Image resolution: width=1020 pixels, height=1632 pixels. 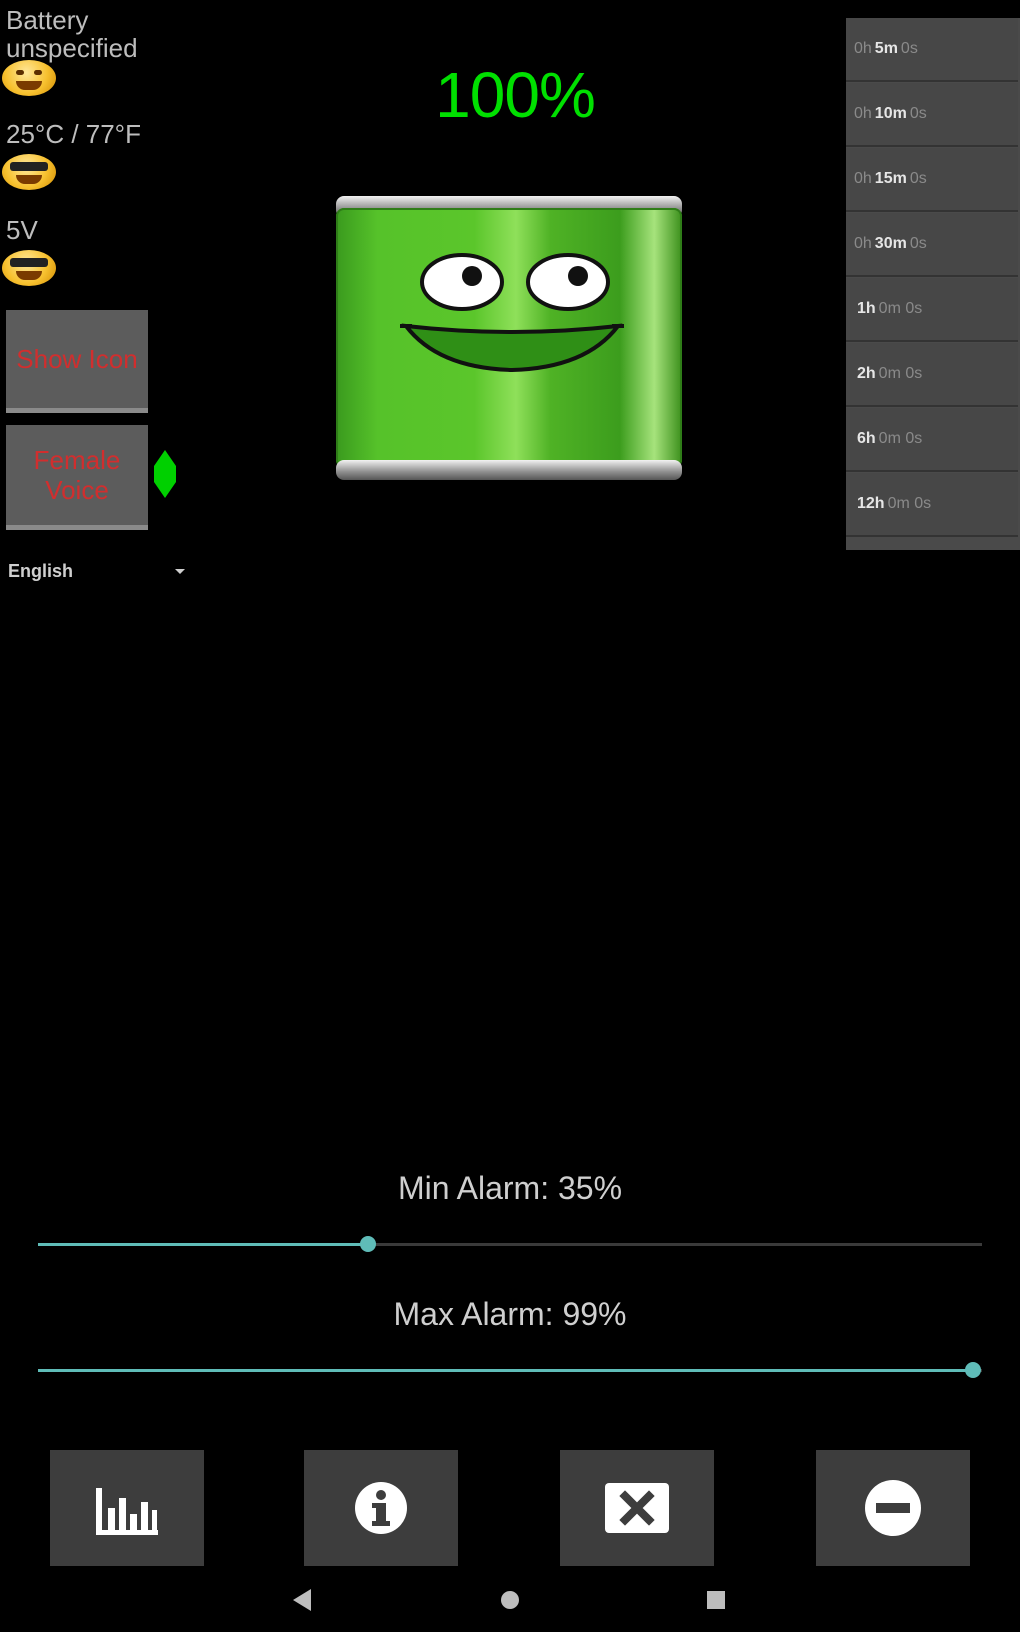 I want to click on time-row: 6h 0m 0s, so click(x=932, y=440).